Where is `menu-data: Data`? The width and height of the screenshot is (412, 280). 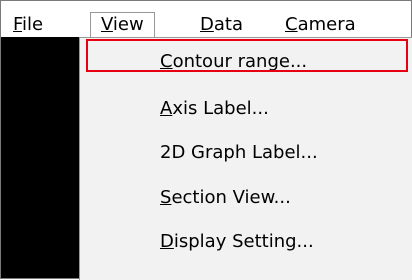 menu-data: Data is located at coordinates (221, 25).